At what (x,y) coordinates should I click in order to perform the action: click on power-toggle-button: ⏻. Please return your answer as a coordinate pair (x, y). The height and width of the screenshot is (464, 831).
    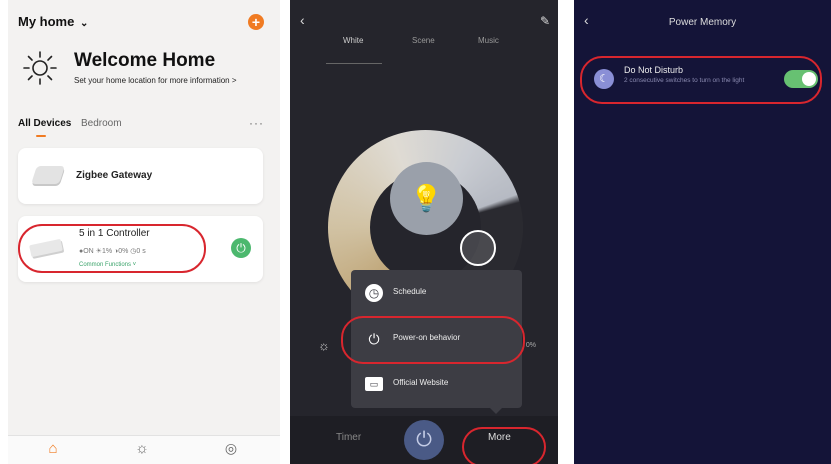
    Looking at the image, I should click on (241, 248).